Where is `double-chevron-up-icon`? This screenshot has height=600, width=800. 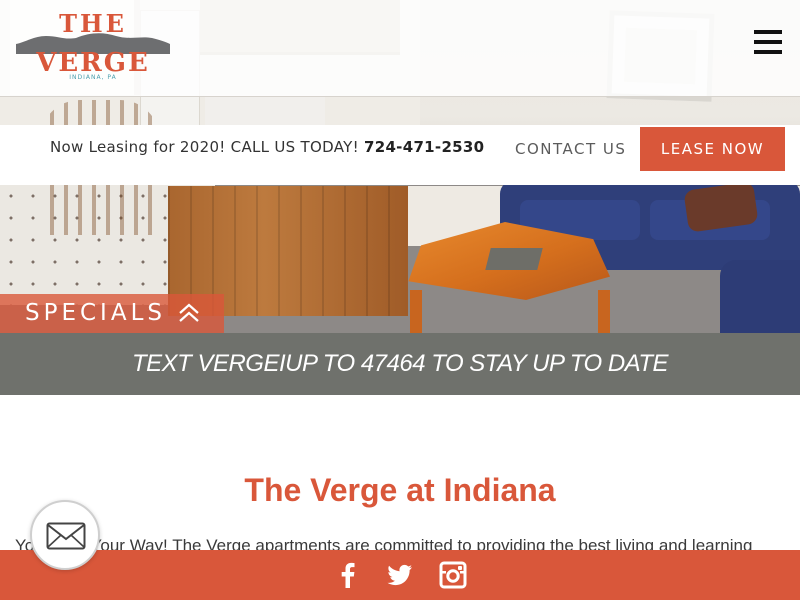 double-chevron-up-icon is located at coordinates (189, 312).